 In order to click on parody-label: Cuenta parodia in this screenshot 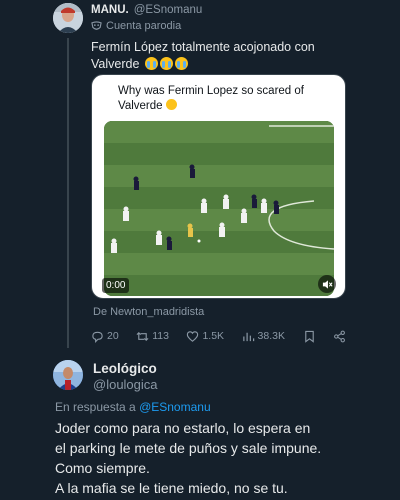, I will do `click(136, 26)`.